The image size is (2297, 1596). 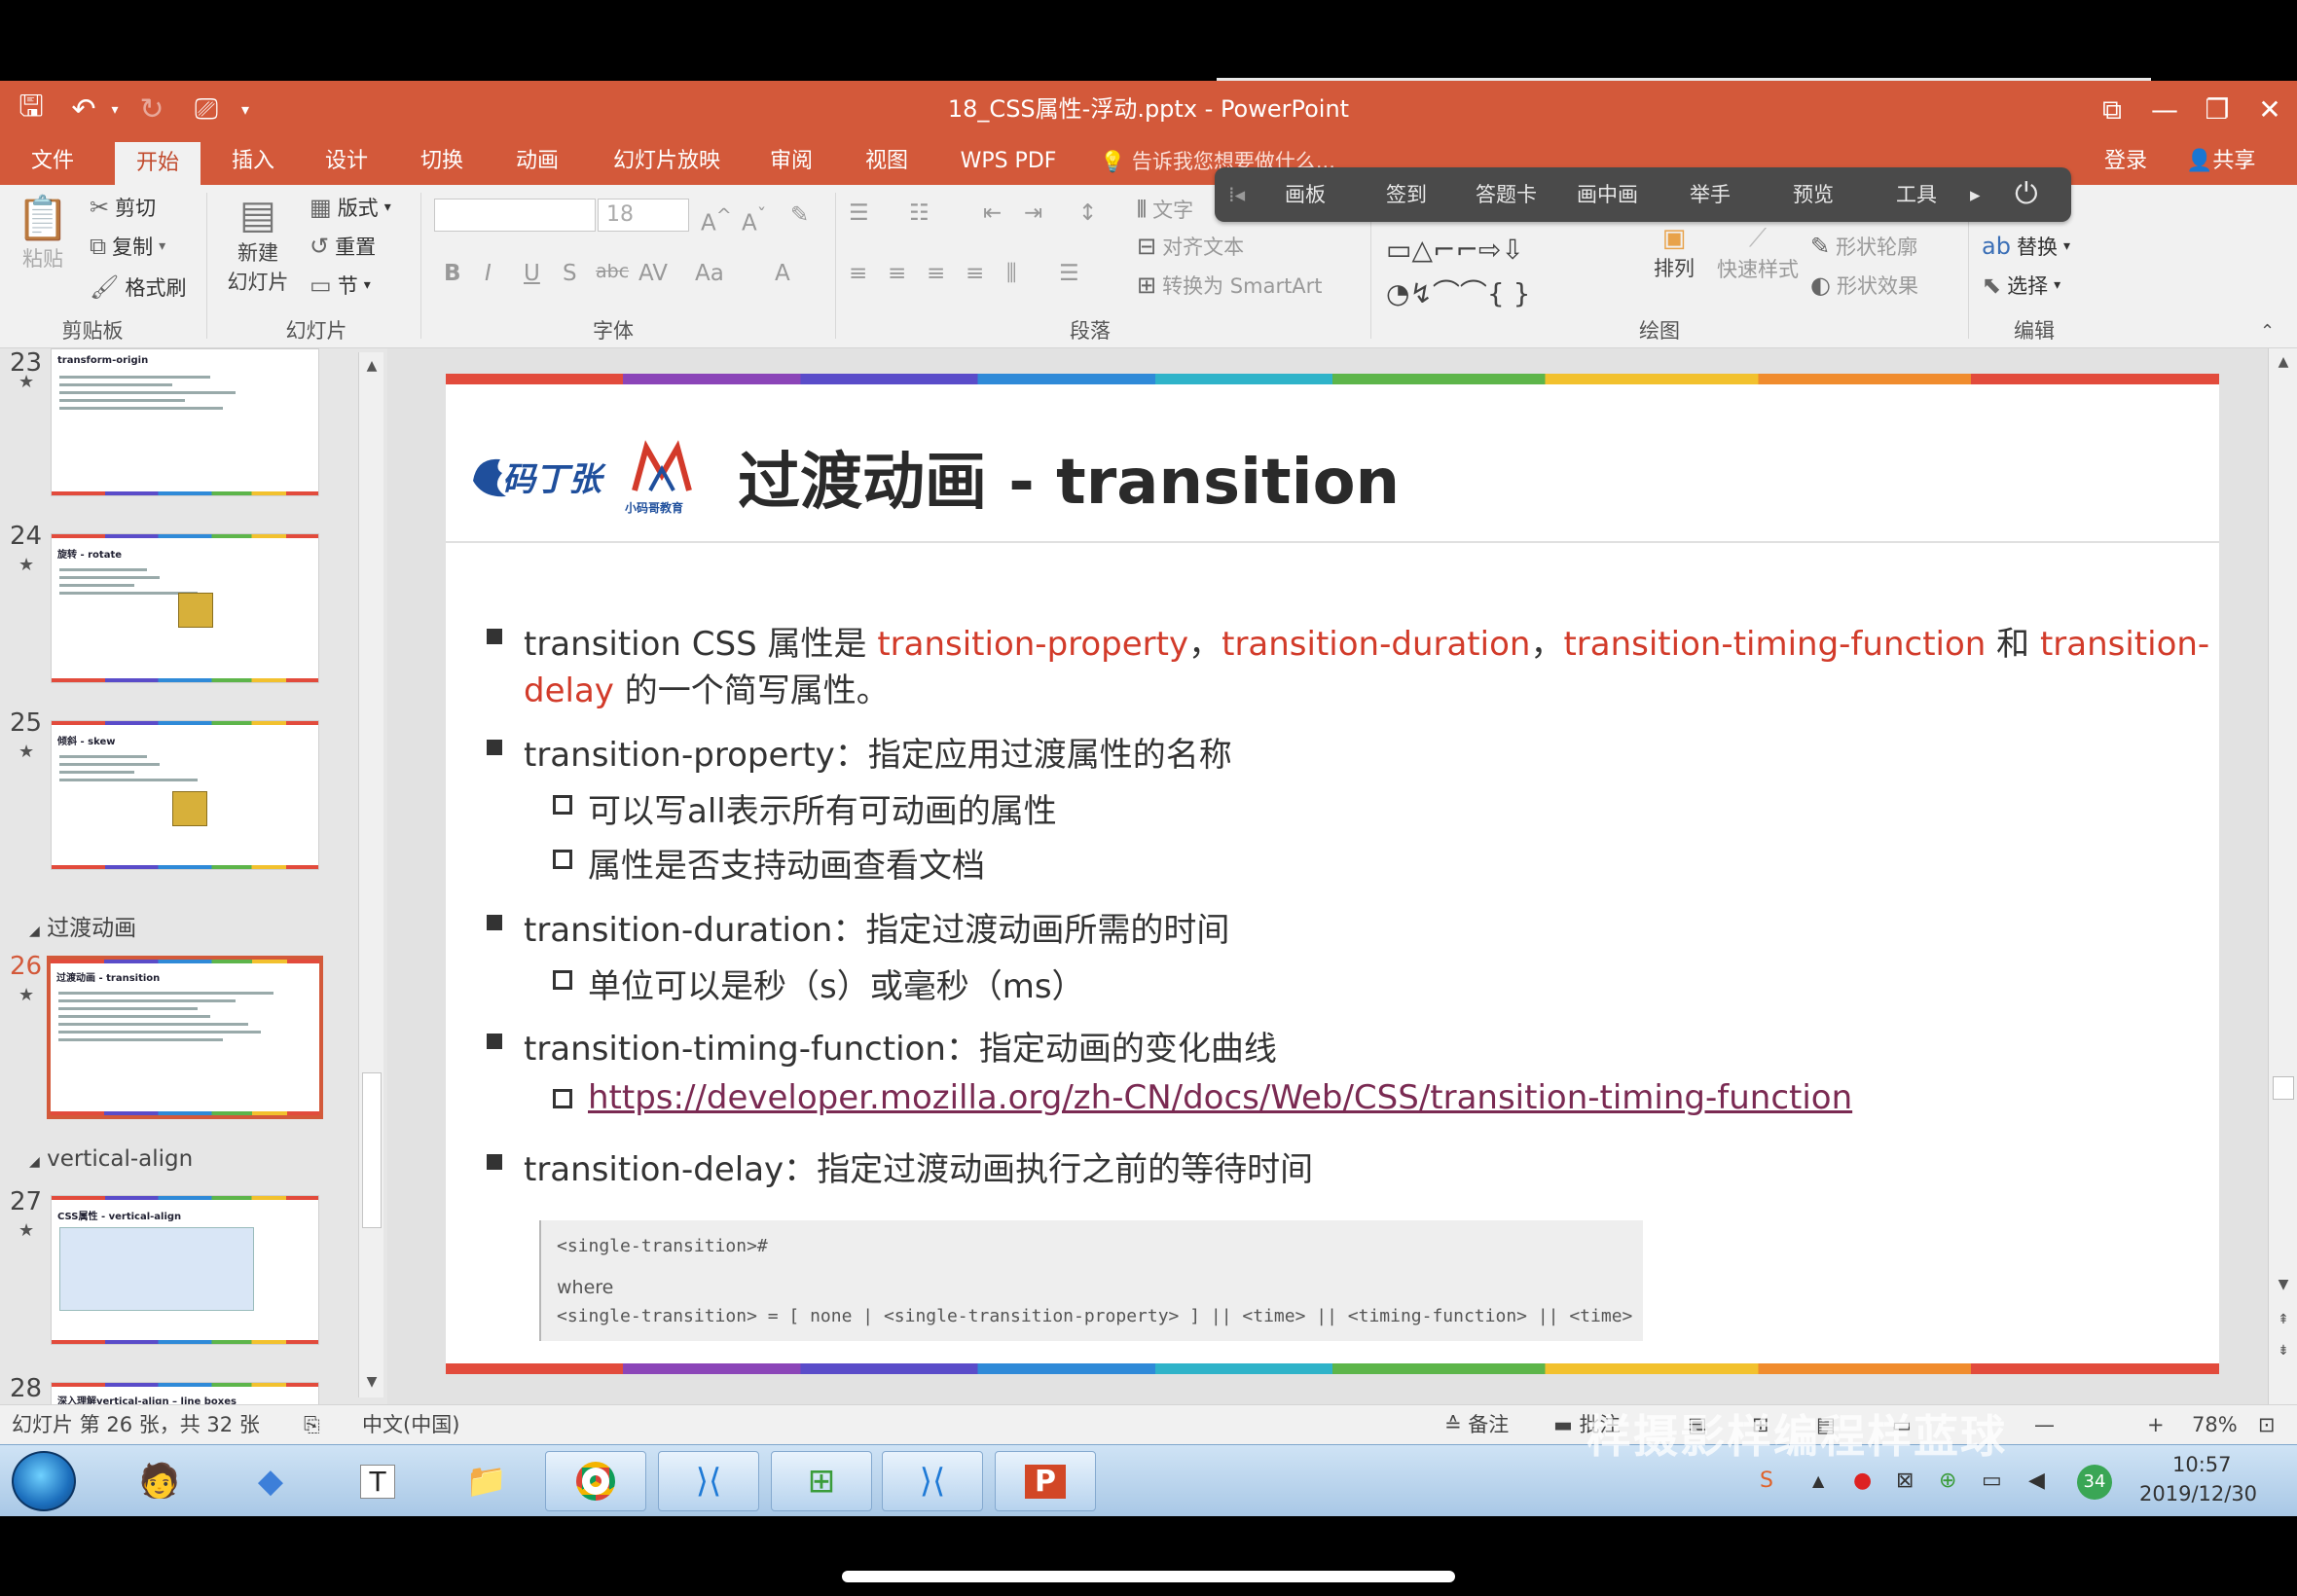 What do you see at coordinates (2036, 1481) in the screenshot?
I see `volume-icon: ◀` at bounding box center [2036, 1481].